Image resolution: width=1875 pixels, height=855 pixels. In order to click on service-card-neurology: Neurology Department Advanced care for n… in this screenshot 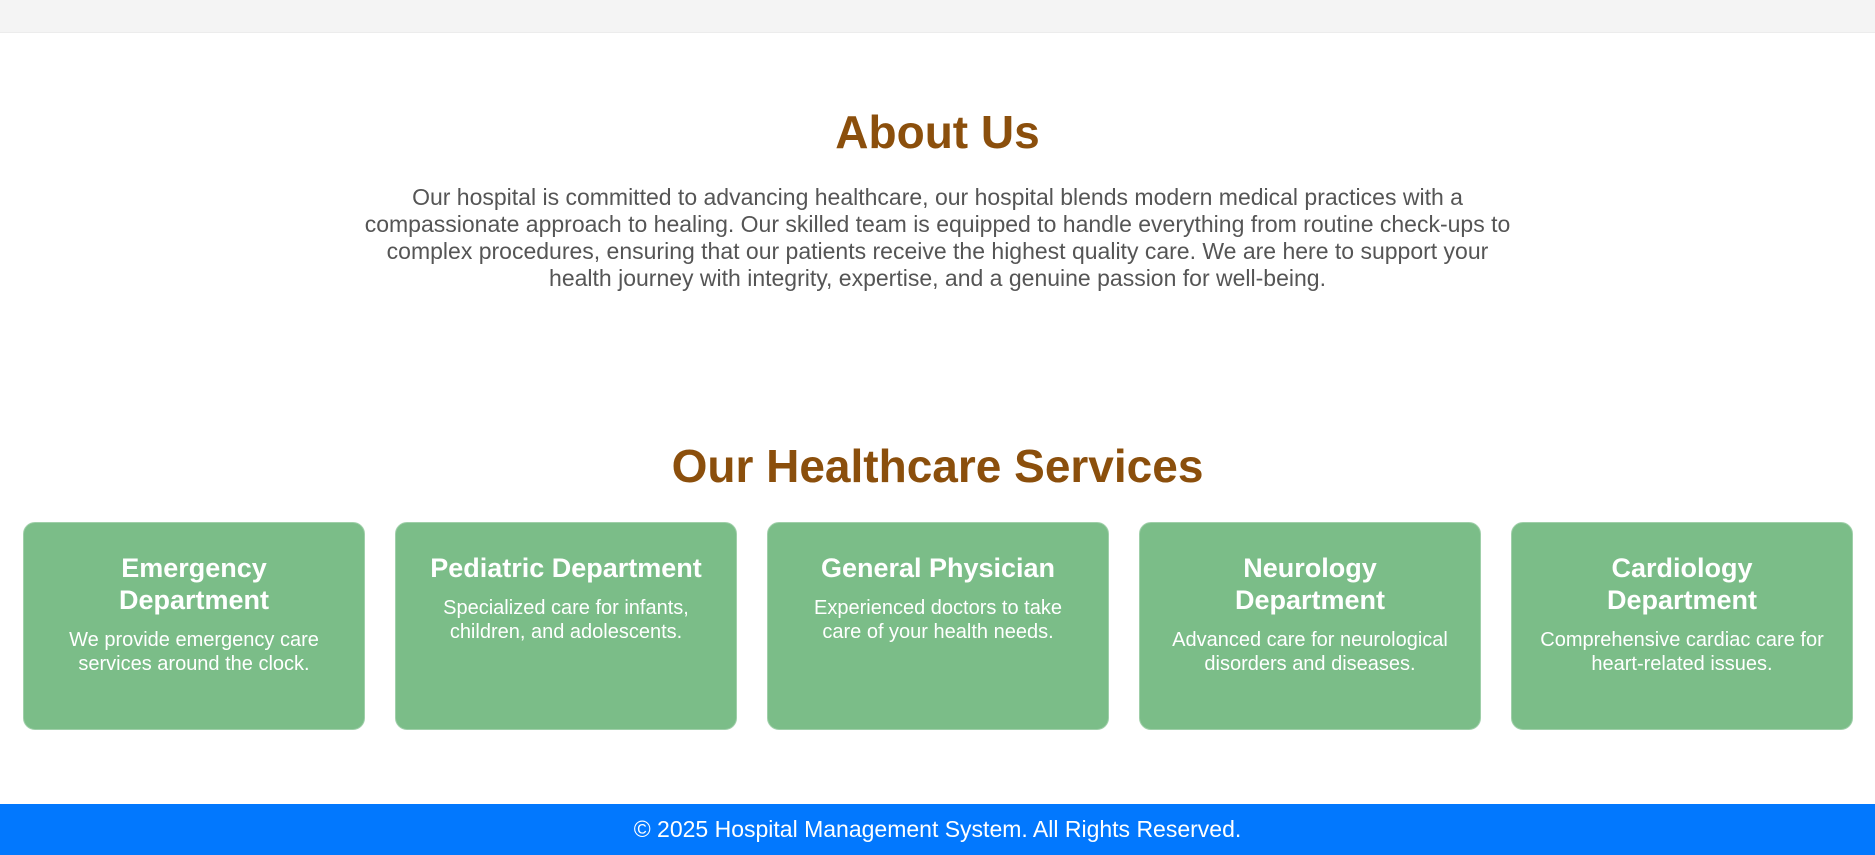, I will do `click(1310, 626)`.